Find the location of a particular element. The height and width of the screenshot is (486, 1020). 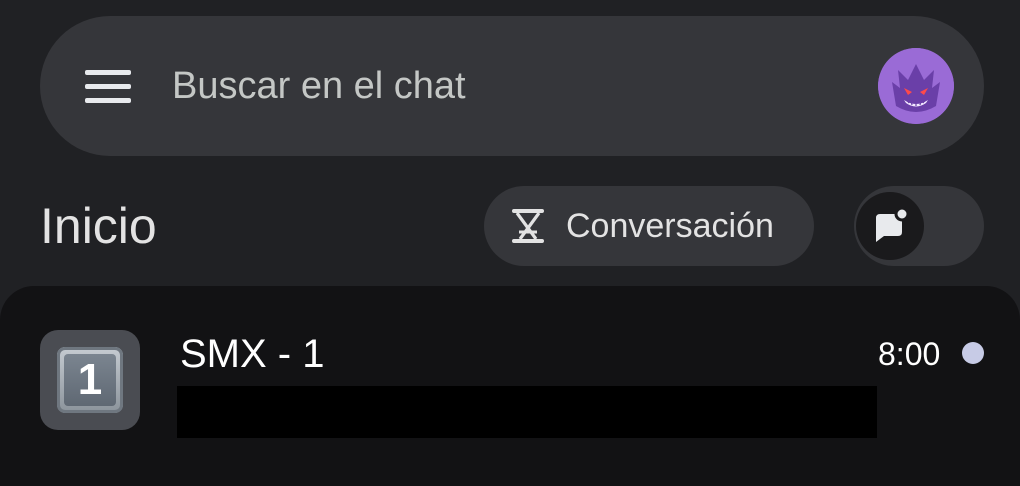

chat-preview-redacted is located at coordinates (527, 412).